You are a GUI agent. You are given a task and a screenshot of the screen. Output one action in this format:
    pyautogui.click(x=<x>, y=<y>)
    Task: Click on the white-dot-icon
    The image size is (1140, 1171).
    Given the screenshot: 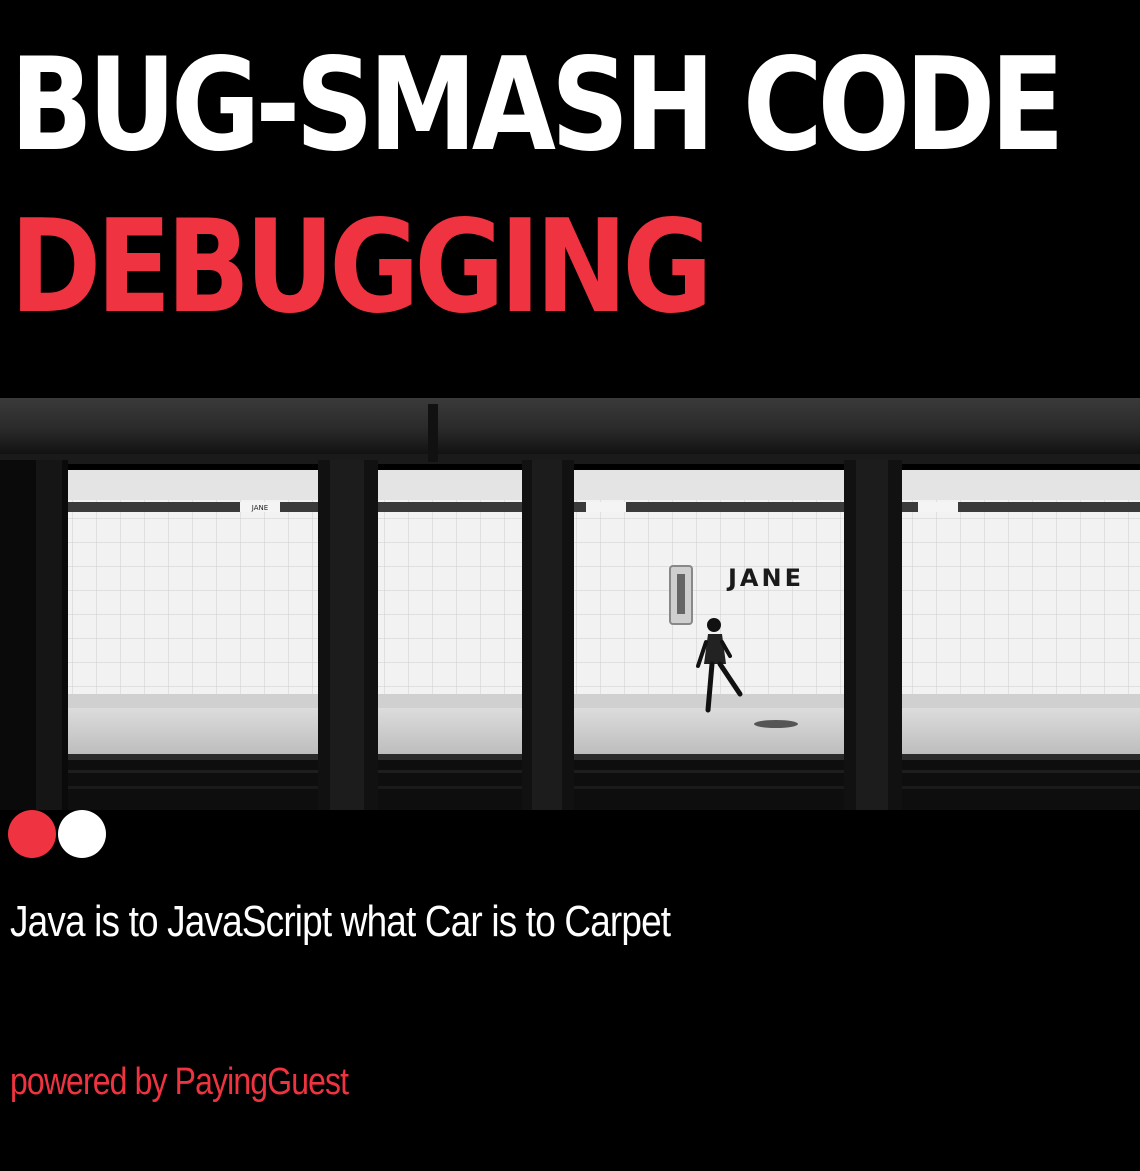 What is the action you would take?
    pyautogui.click(x=82, y=834)
    